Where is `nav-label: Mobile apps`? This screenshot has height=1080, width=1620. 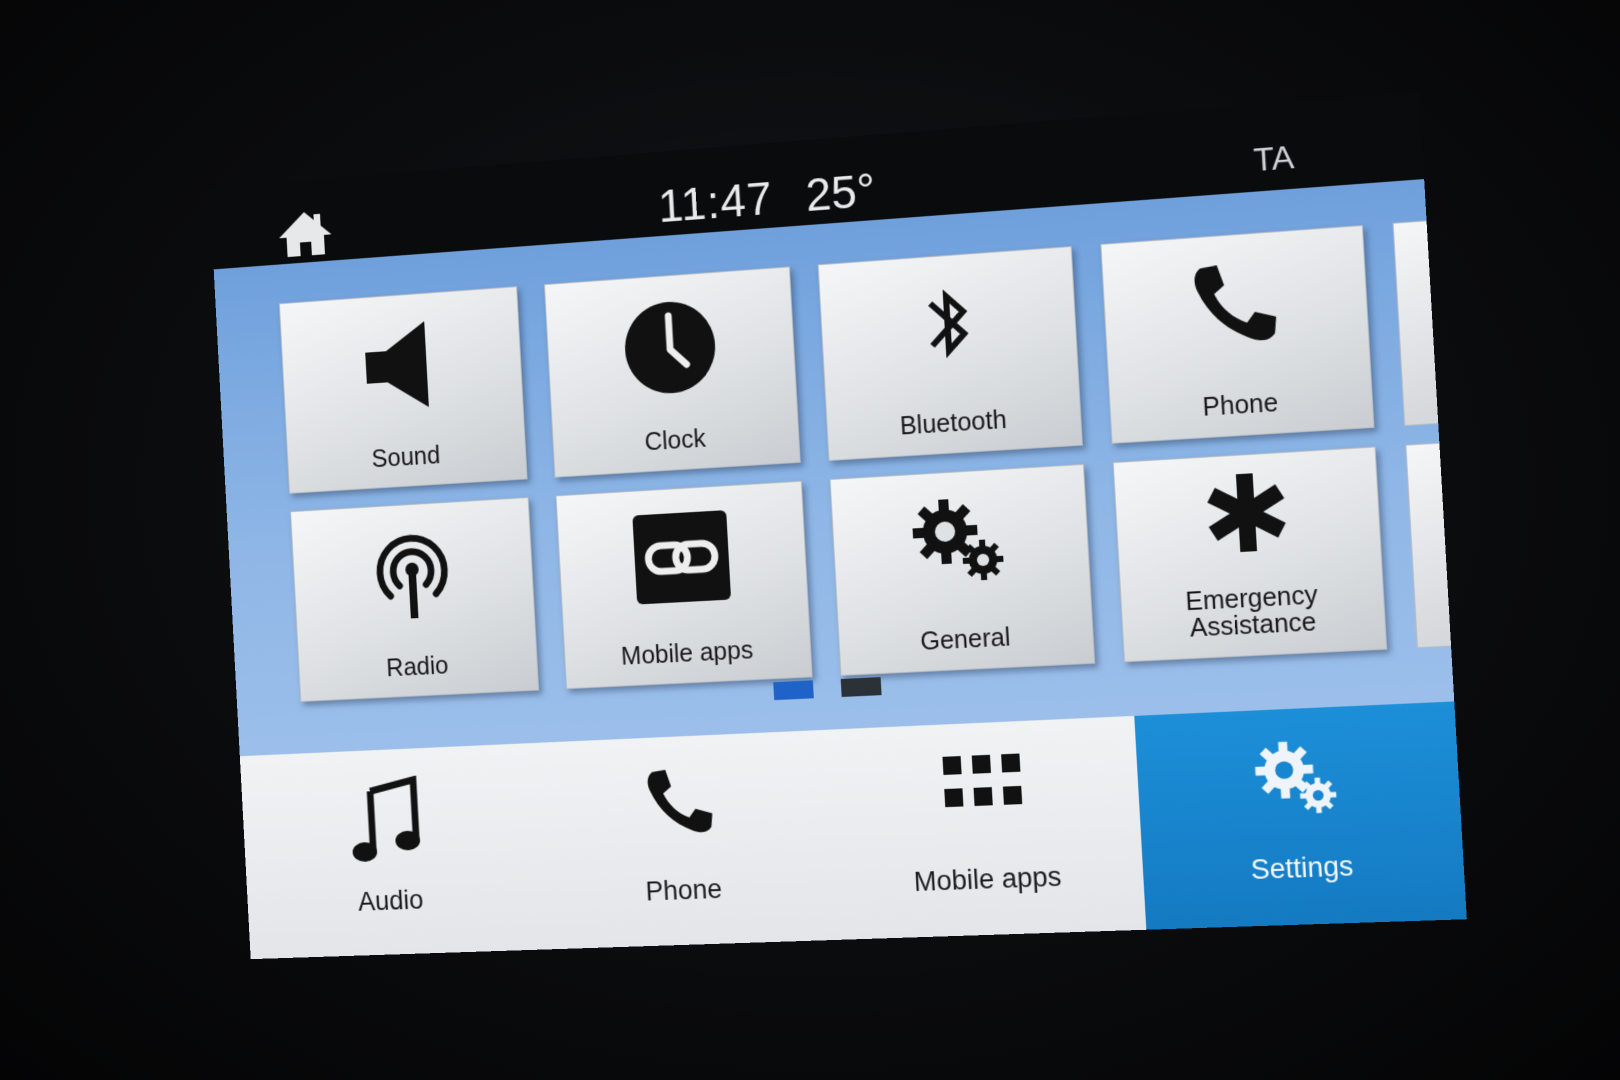
nav-label: Mobile apps is located at coordinates (988, 879).